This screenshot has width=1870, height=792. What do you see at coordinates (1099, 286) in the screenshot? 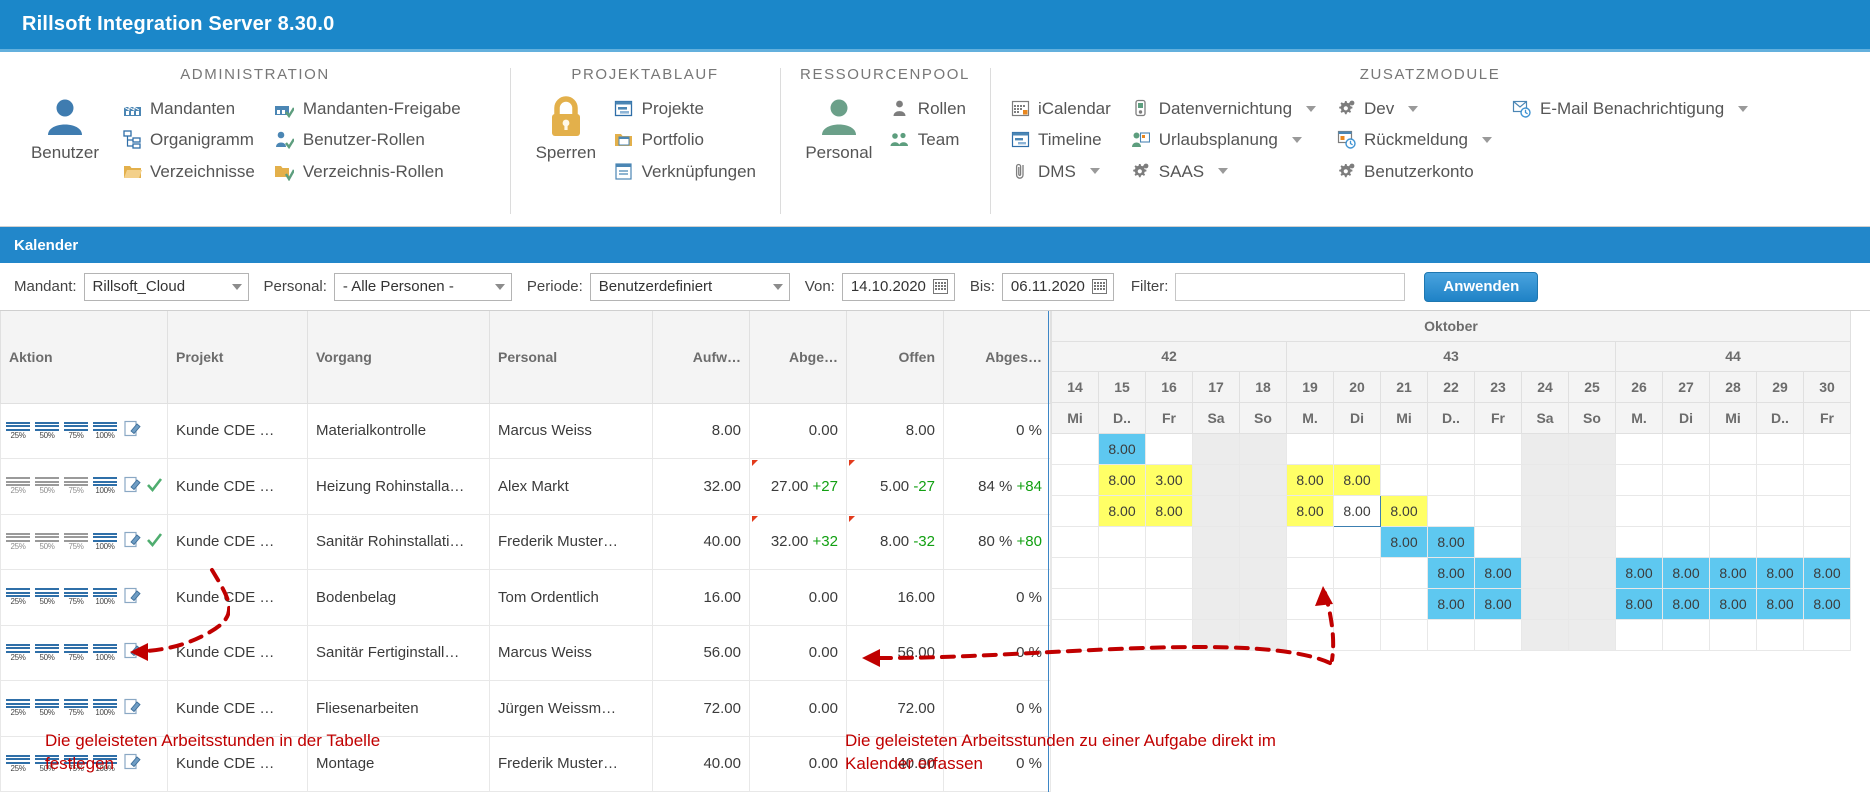
I see `calendar-picker-icon` at bounding box center [1099, 286].